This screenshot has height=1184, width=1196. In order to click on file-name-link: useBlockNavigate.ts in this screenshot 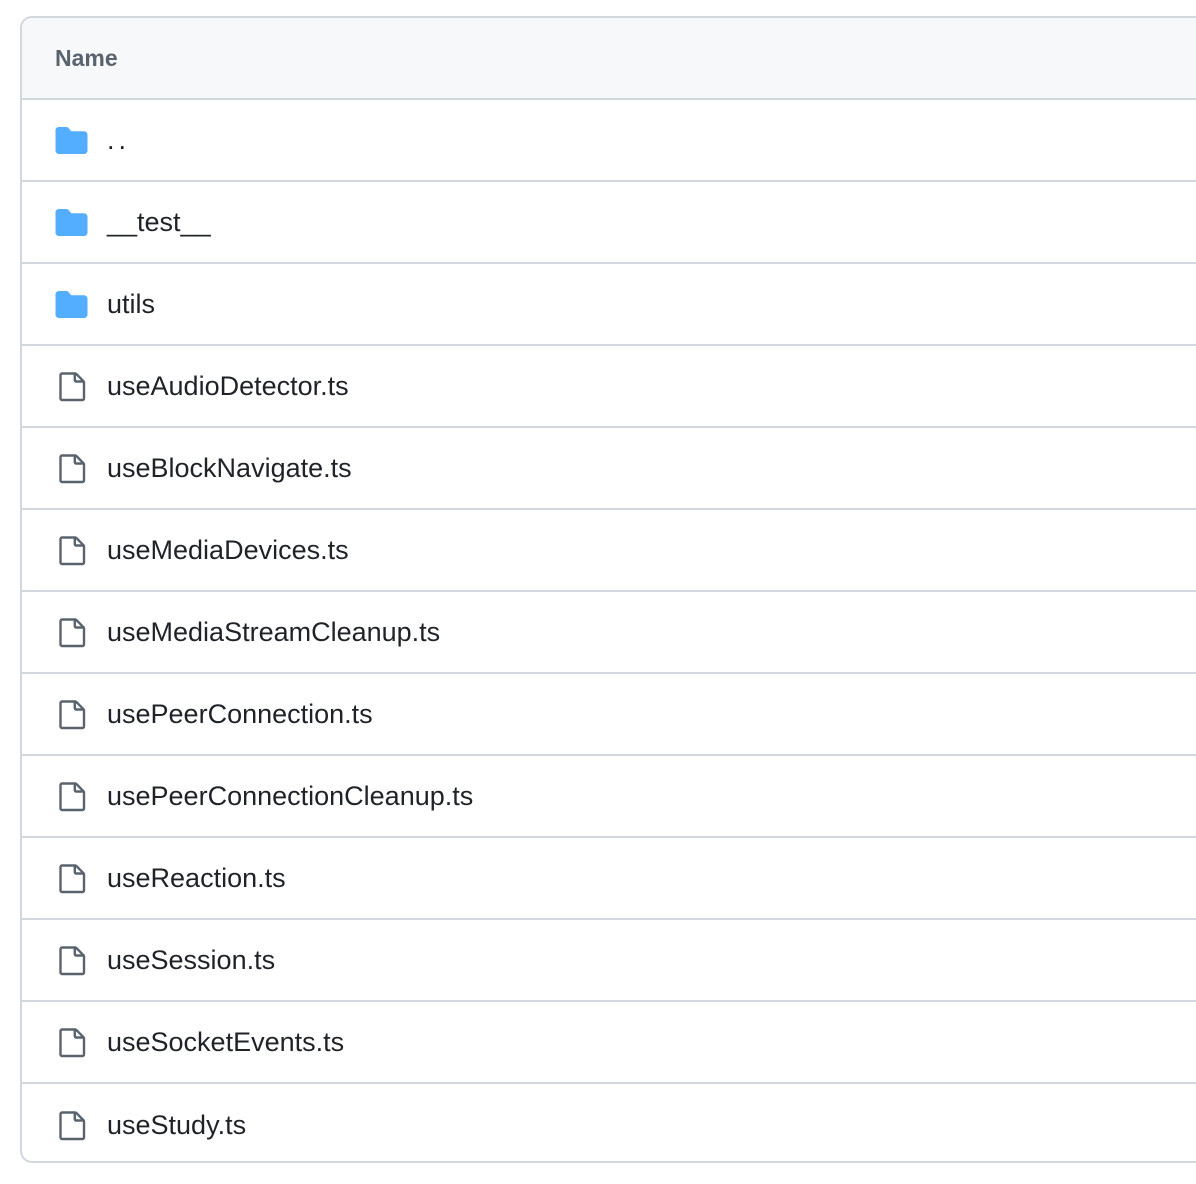, I will do `click(229, 468)`.